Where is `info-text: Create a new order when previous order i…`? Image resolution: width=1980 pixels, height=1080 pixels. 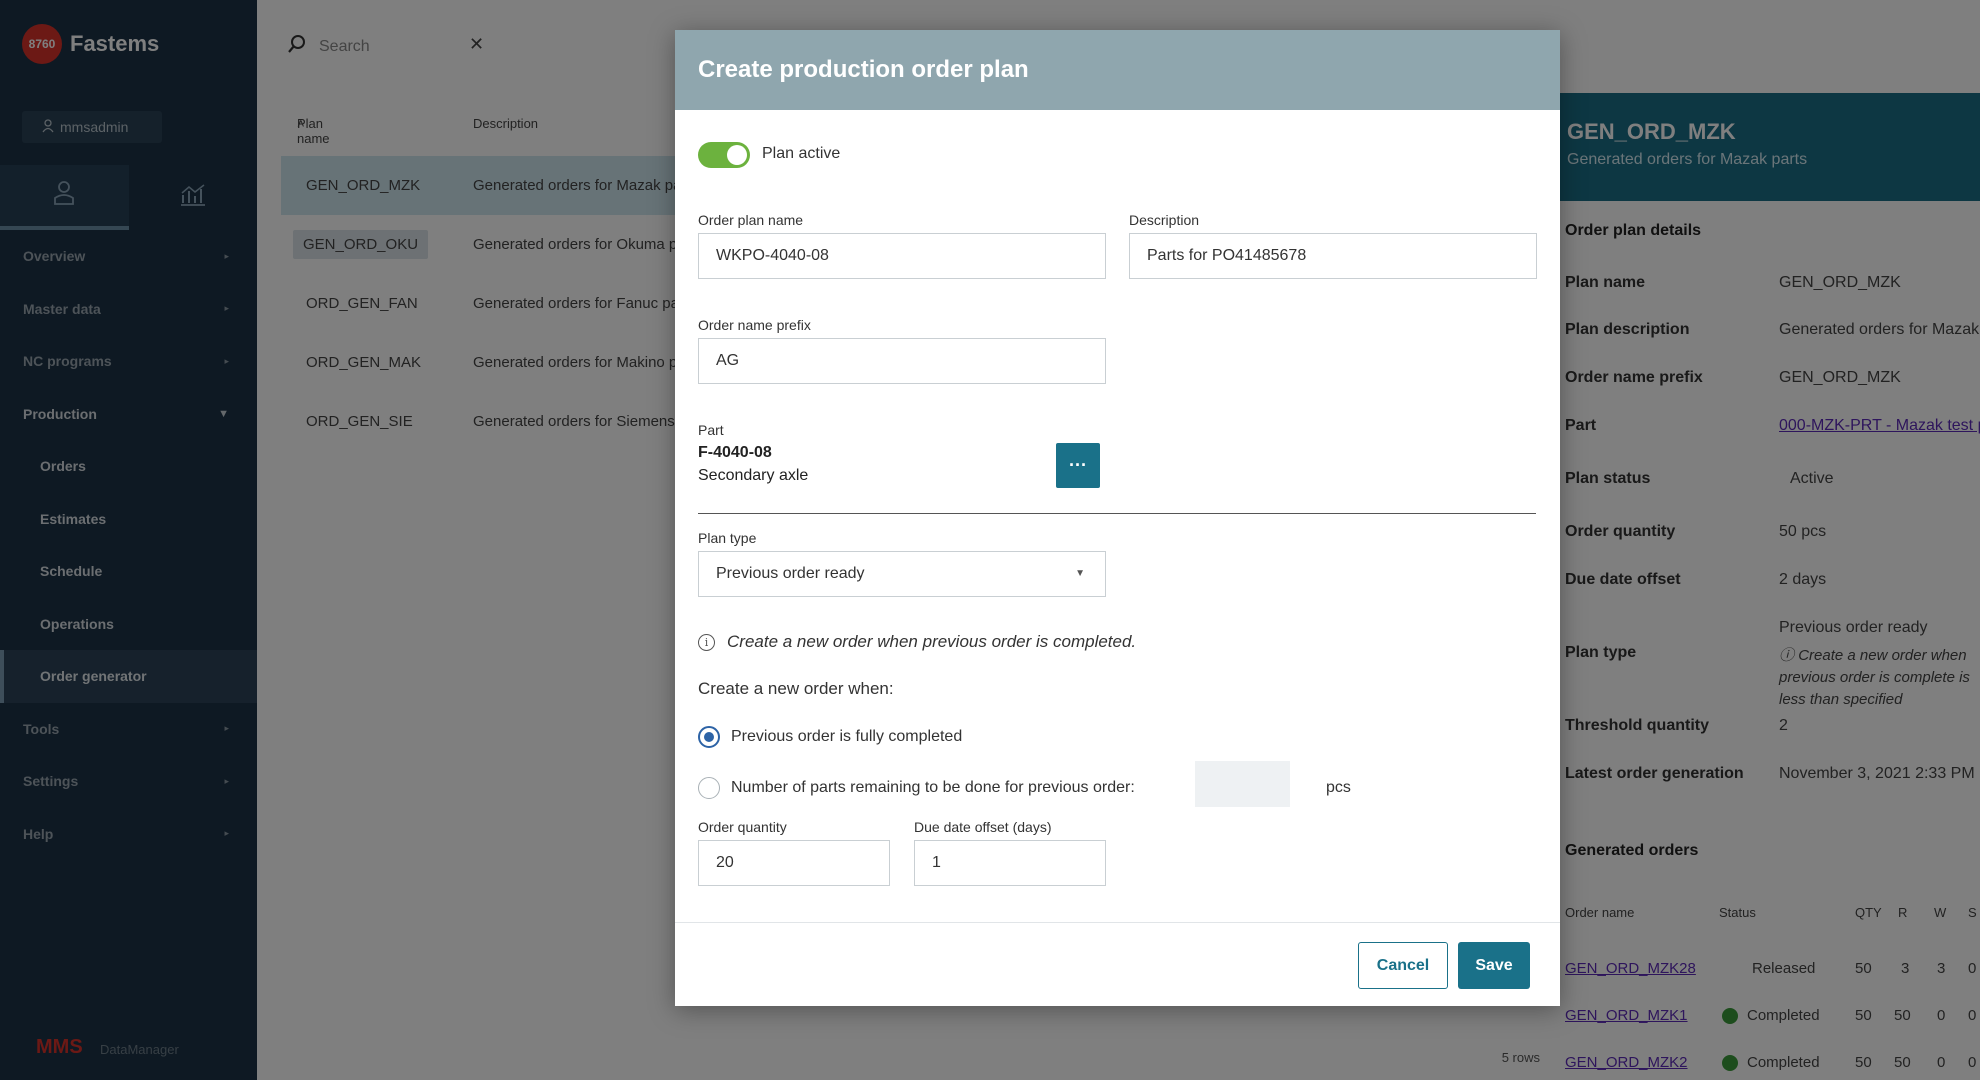
info-text: Create a new order when previous order i… is located at coordinates (932, 641).